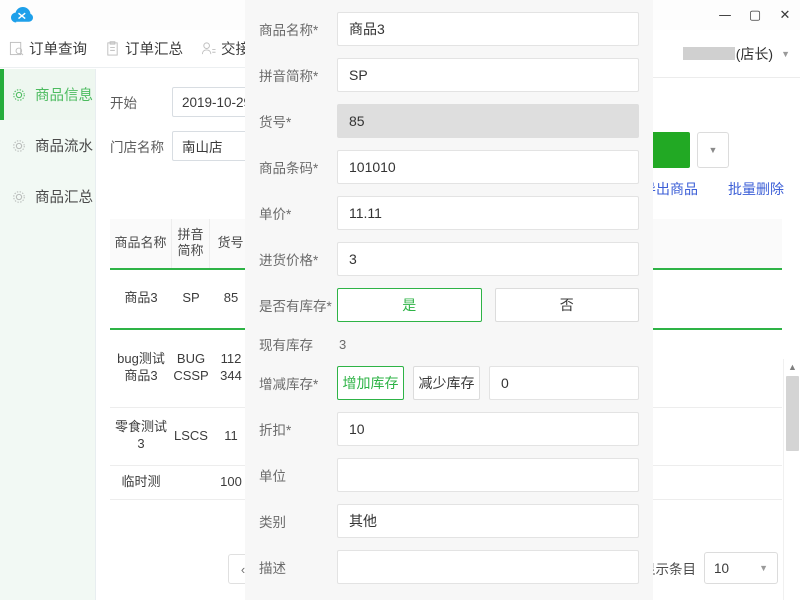 This screenshot has height=600, width=800. Describe the element at coordinates (488, 567) in the screenshot. I see `description-input` at that location.